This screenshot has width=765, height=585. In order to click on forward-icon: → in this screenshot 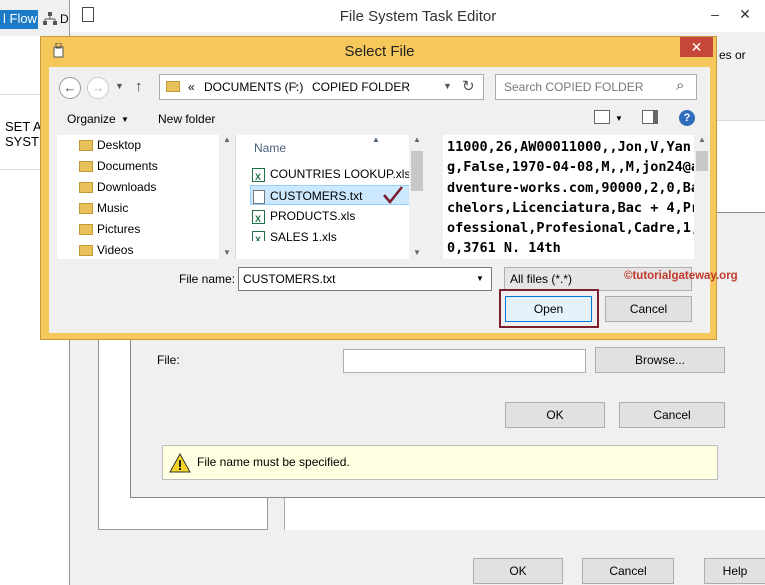, I will do `click(98, 88)`.